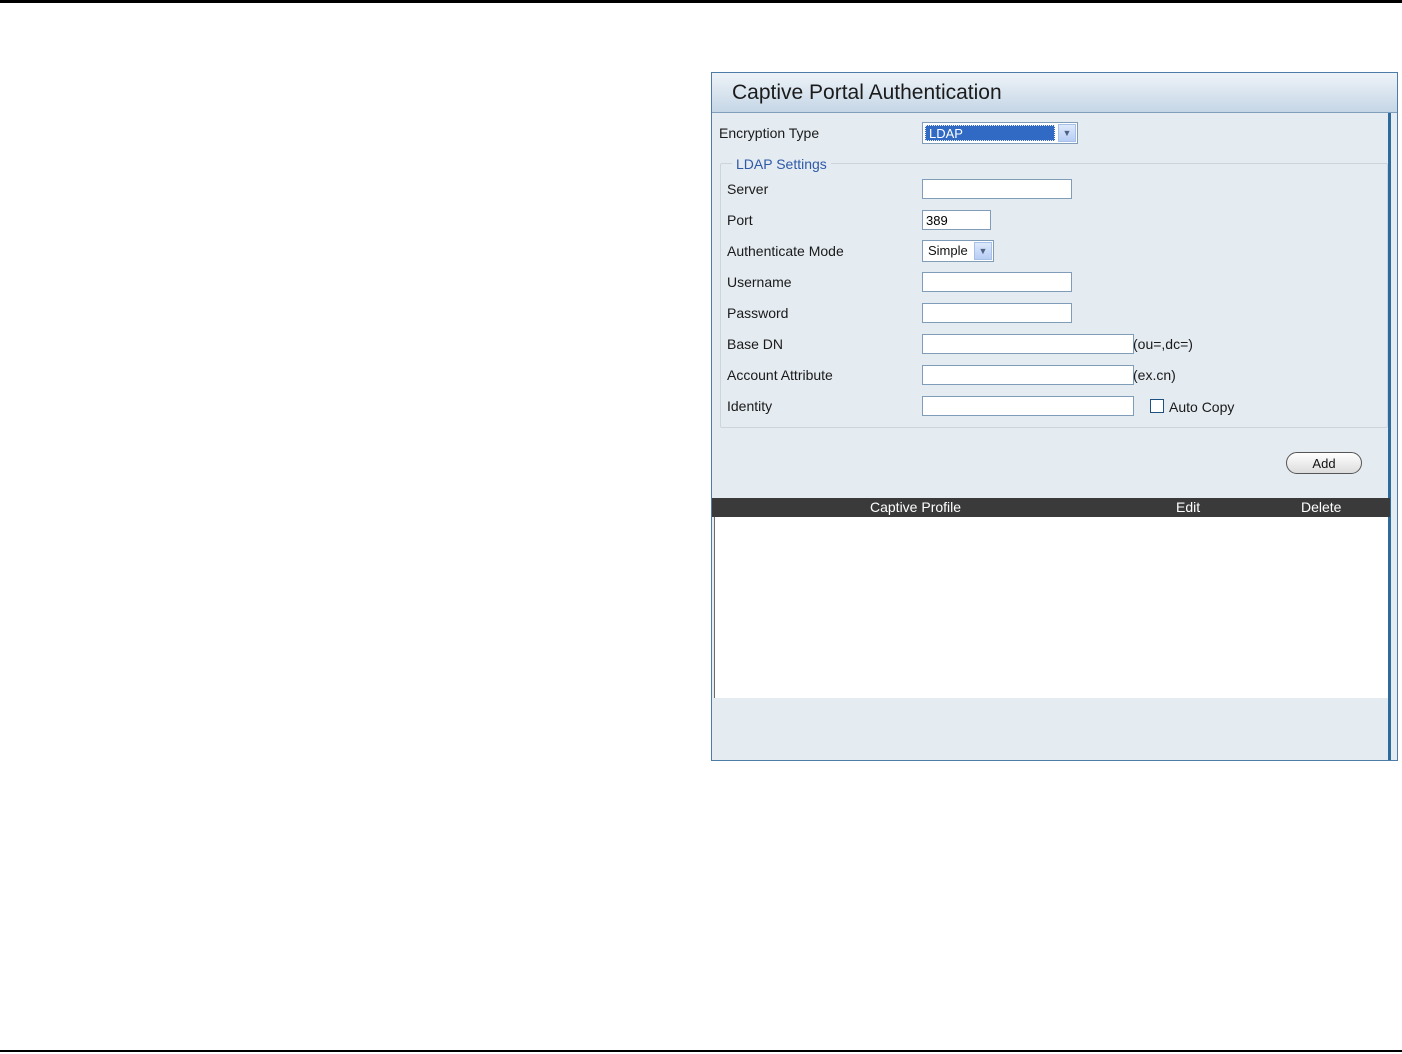 This screenshot has width=1402, height=1054. What do you see at coordinates (916, 507) in the screenshot?
I see `column-header-captive-profile: Captive Profile` at bounding box center [916, 507].